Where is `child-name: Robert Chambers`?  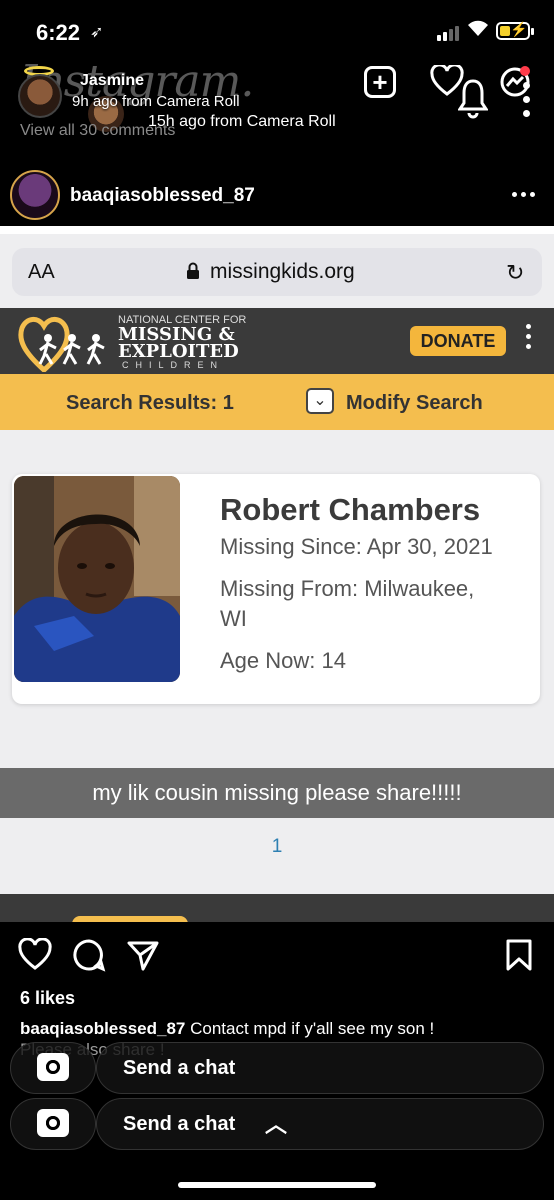 child-name: Robert Chambers is located at coordinates (350, 509).